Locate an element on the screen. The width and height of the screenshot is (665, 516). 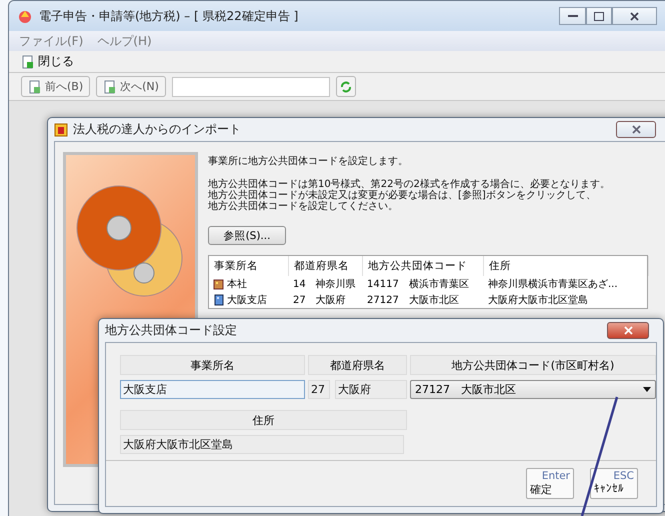
cell-text: 27 大阪府 is located at coordinates (319, 300).